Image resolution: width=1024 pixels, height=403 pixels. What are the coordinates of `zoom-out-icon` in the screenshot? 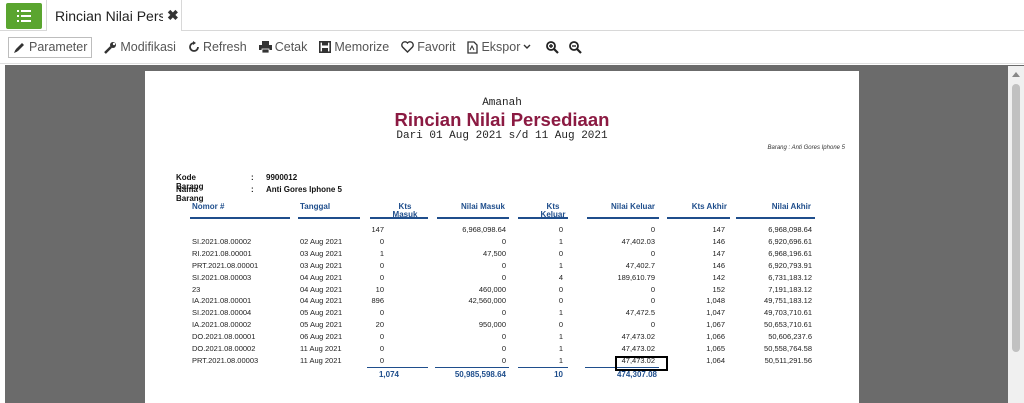 It's located at (576, 47).